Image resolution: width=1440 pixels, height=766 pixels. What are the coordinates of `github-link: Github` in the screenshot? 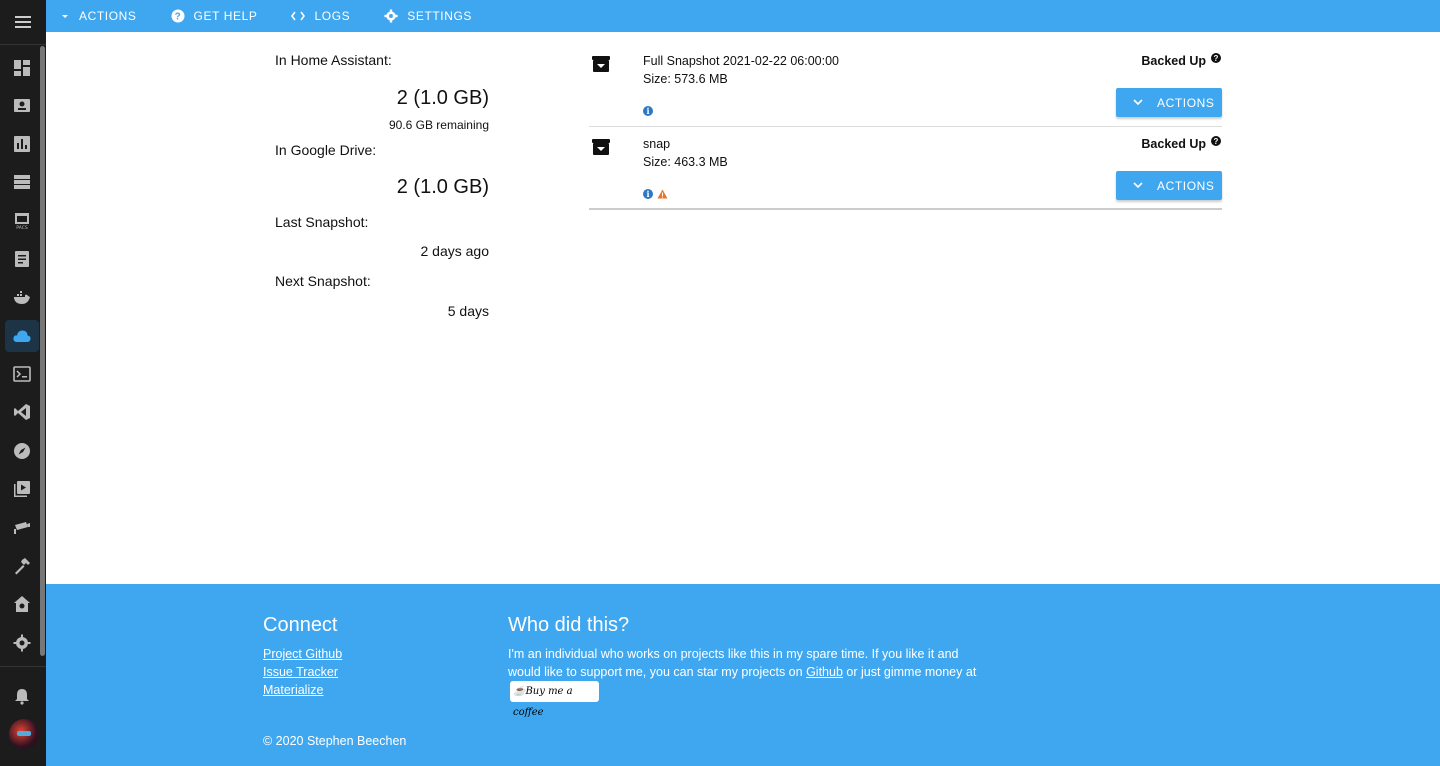 It's located at (824, 672).